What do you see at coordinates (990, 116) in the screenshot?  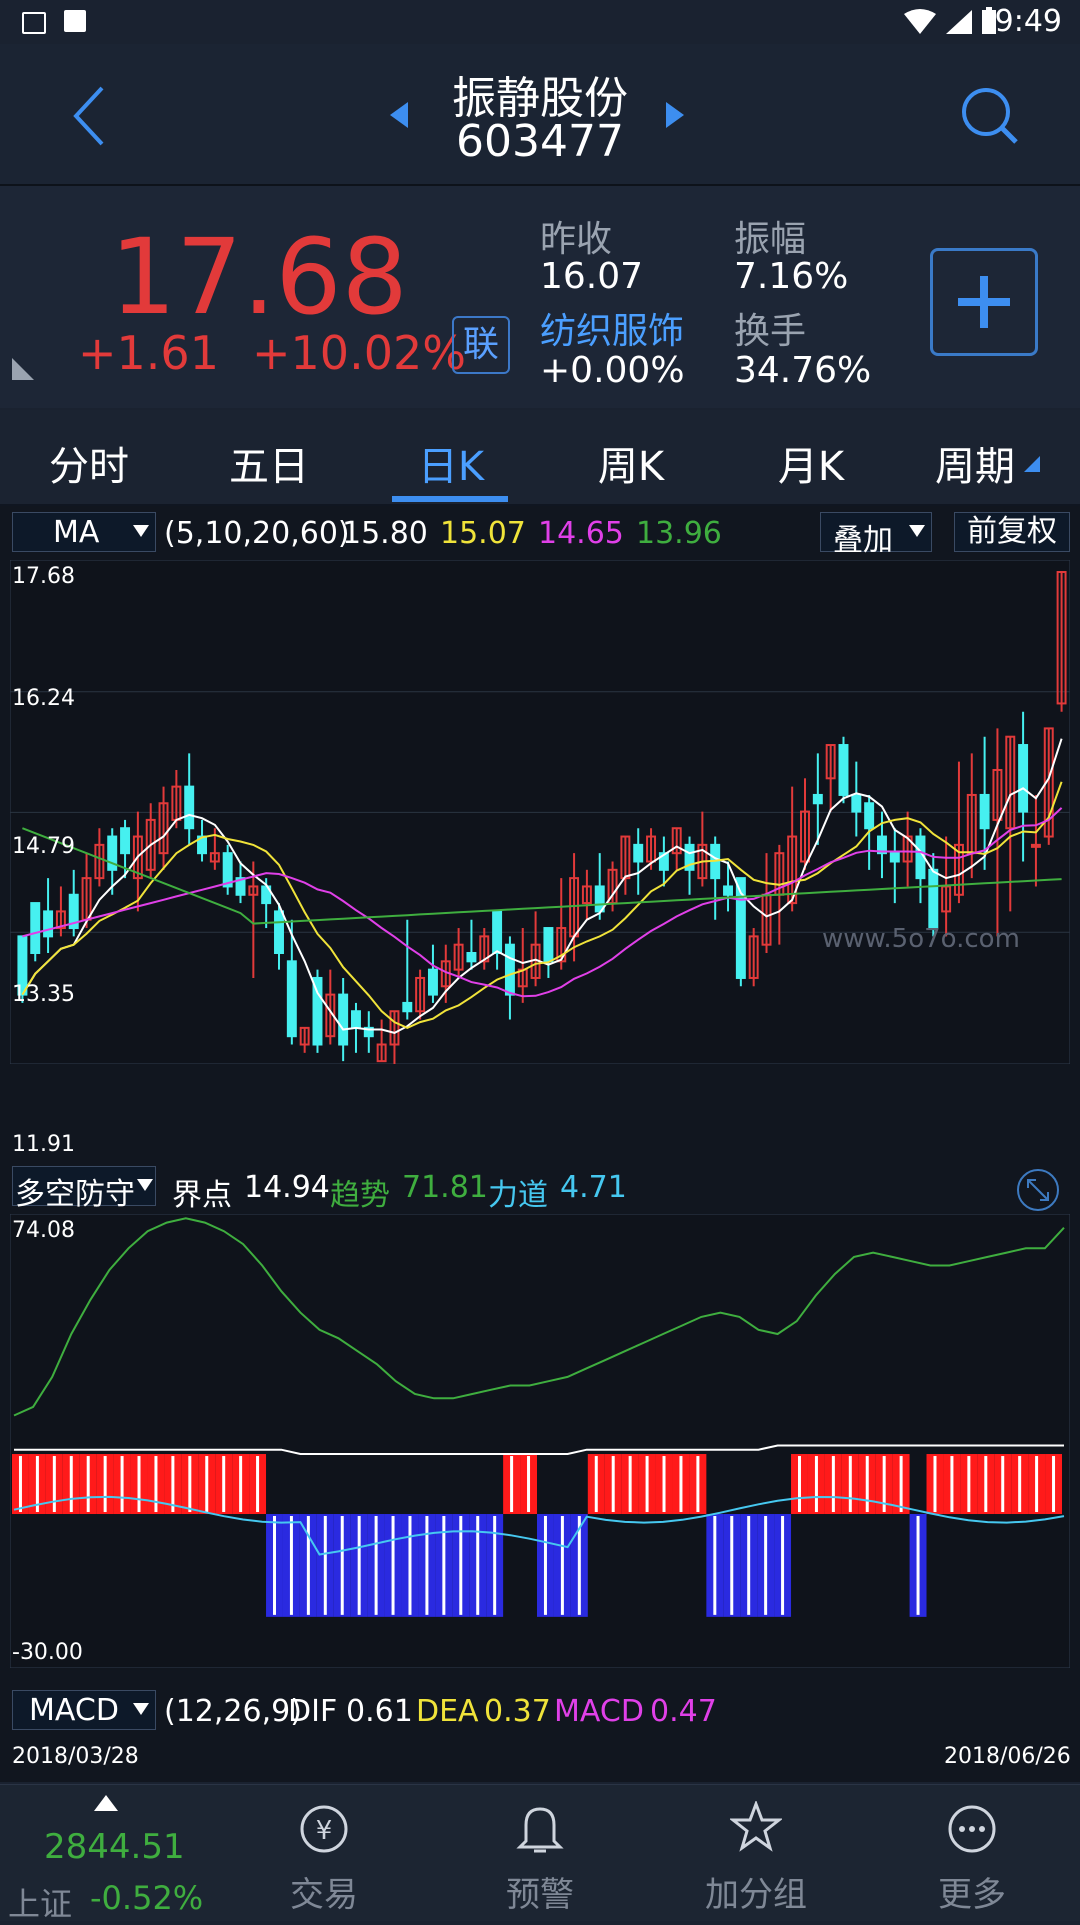 I see `search-icon` at bounding box center [990, 116].